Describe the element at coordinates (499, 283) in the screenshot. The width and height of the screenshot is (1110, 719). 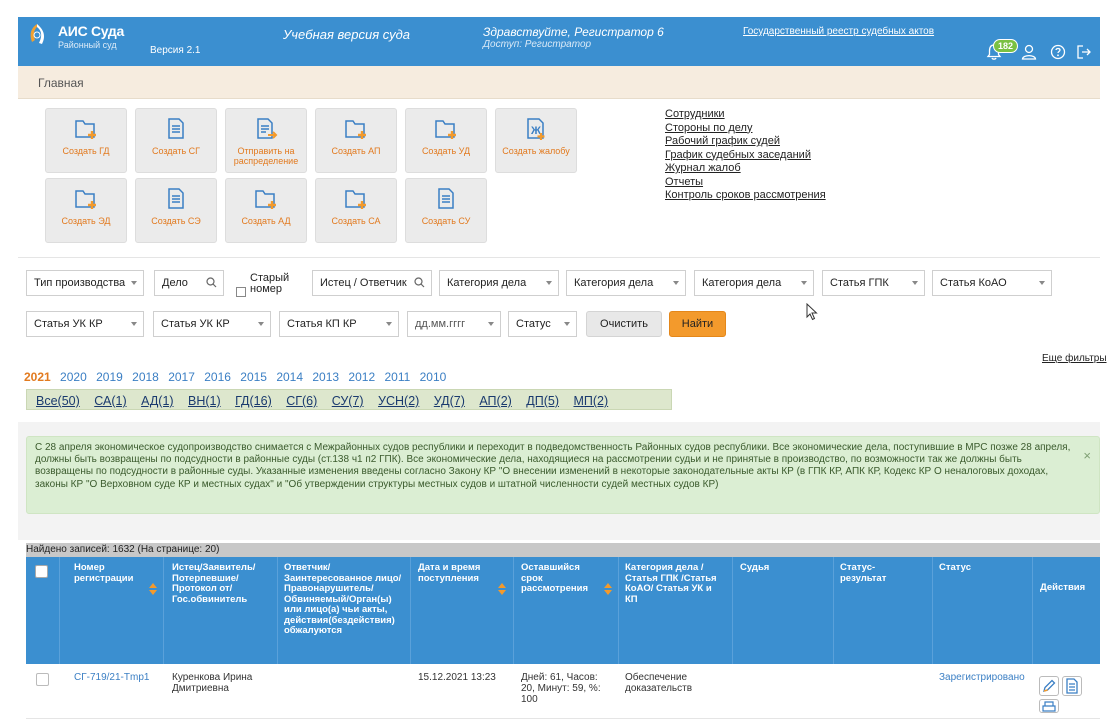
I see `category-select-1: Категория дела` at that location.